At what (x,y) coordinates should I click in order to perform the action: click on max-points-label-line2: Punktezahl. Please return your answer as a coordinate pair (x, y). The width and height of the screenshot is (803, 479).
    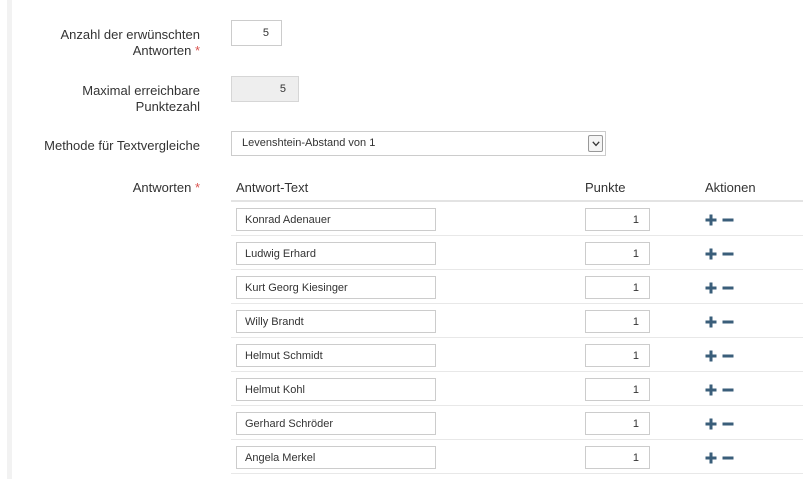
    Looking at the image, I should click on (167, 106).